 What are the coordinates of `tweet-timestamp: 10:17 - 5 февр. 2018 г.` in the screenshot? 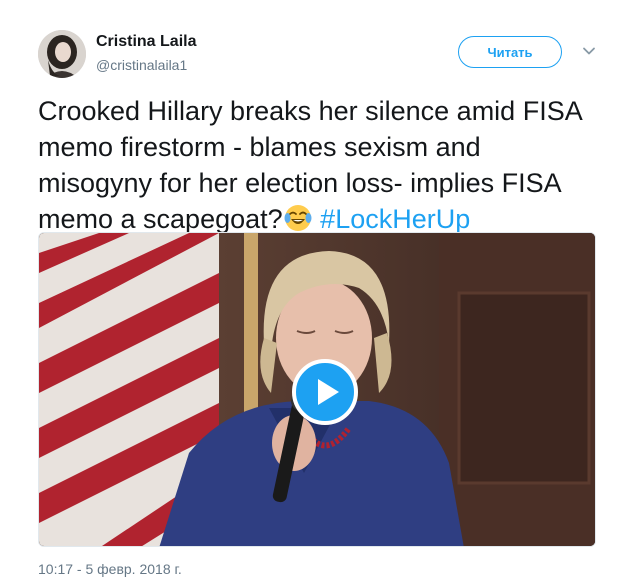 It's located at (110, 569).